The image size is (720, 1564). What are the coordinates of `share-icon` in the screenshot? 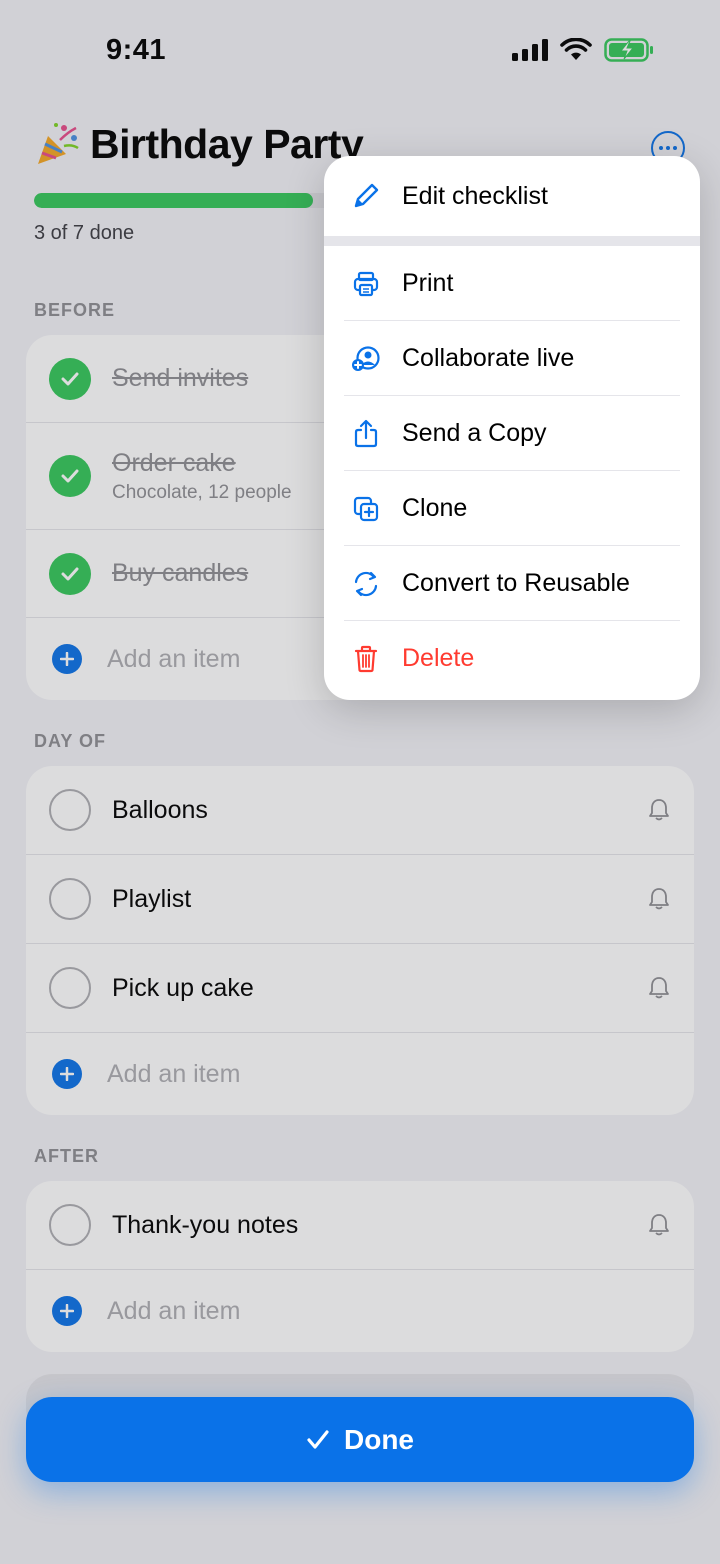 It's located at (366, 434).